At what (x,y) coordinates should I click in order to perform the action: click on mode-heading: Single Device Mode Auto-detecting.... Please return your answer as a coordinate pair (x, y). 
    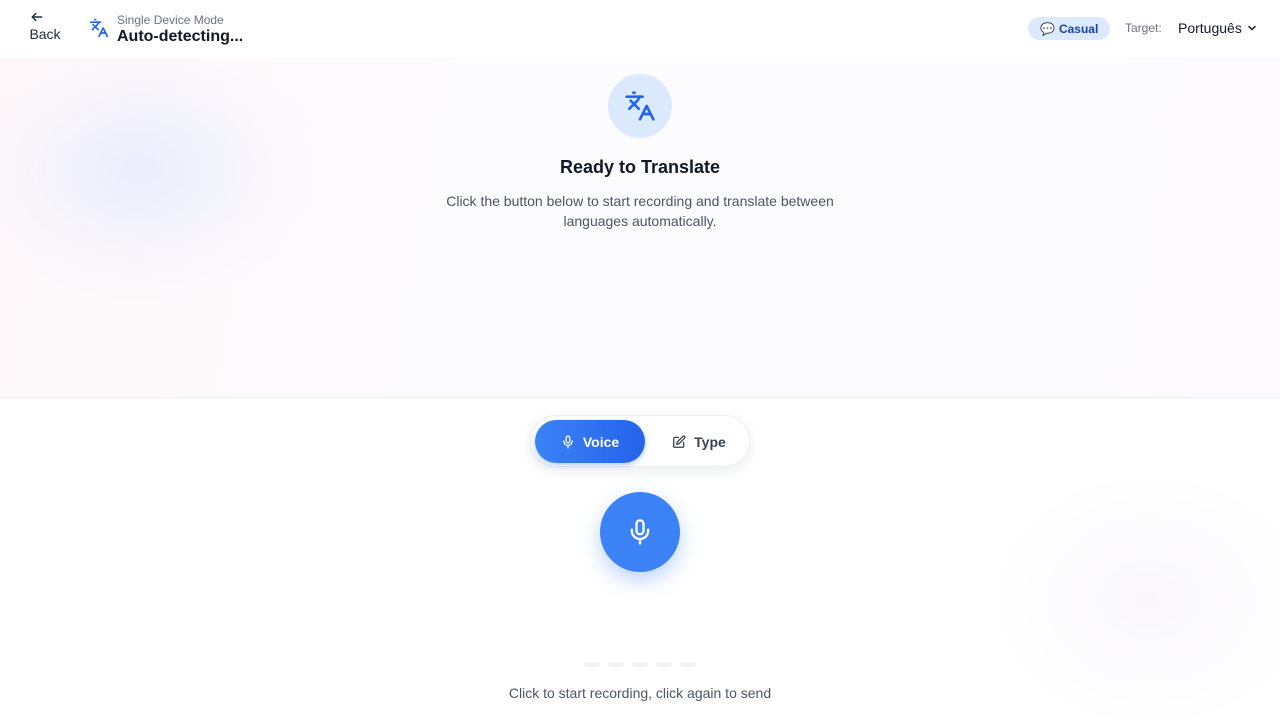
    Looking at the image, I should click on (180, 30).